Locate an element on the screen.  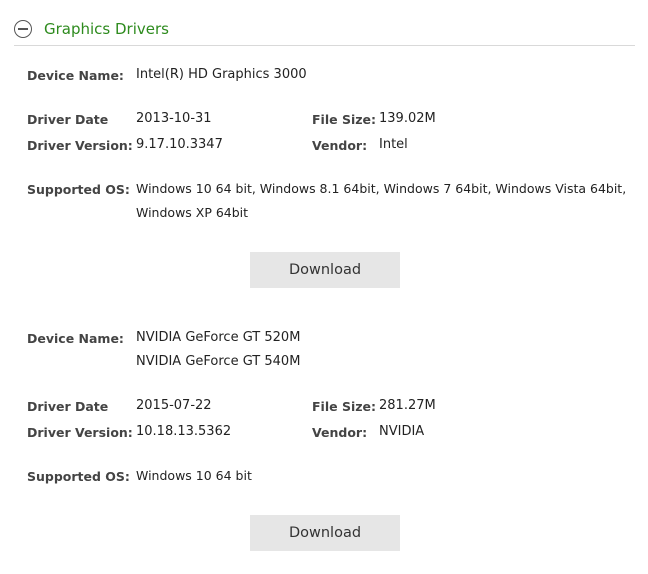
supported-os-value: Windows XP 64bit is located at coordinates (192, 212).